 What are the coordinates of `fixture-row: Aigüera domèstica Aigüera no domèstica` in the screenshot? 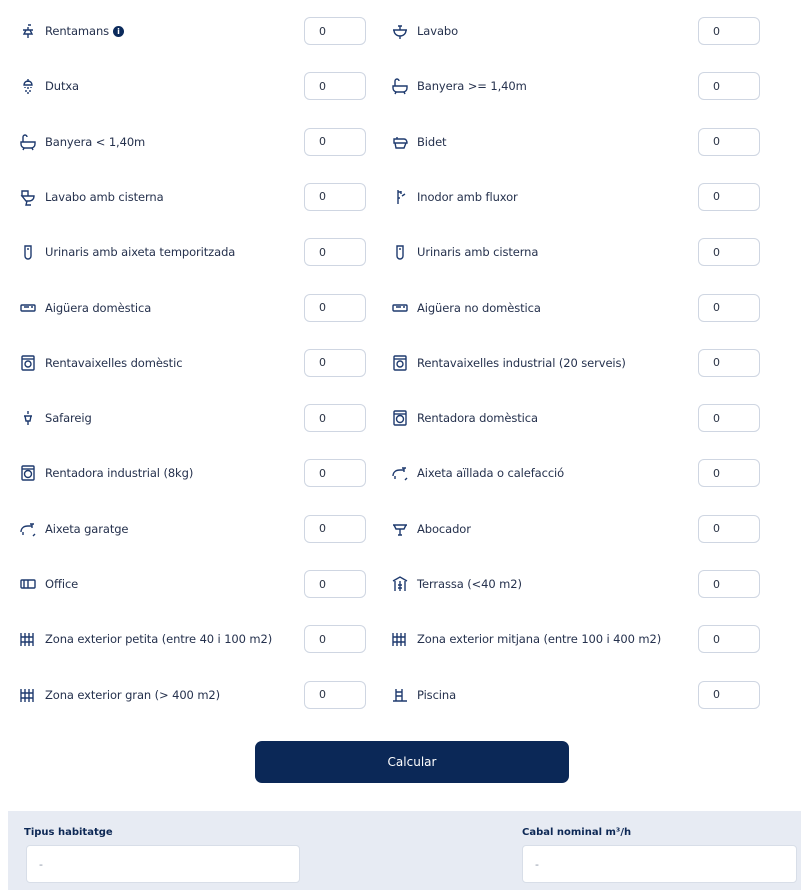 It's located at (400, 308).